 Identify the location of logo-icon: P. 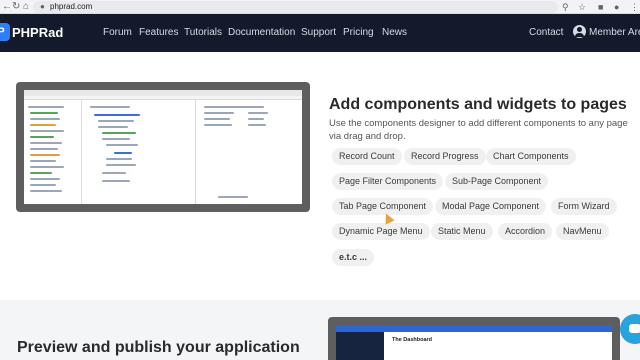
(5, 32).